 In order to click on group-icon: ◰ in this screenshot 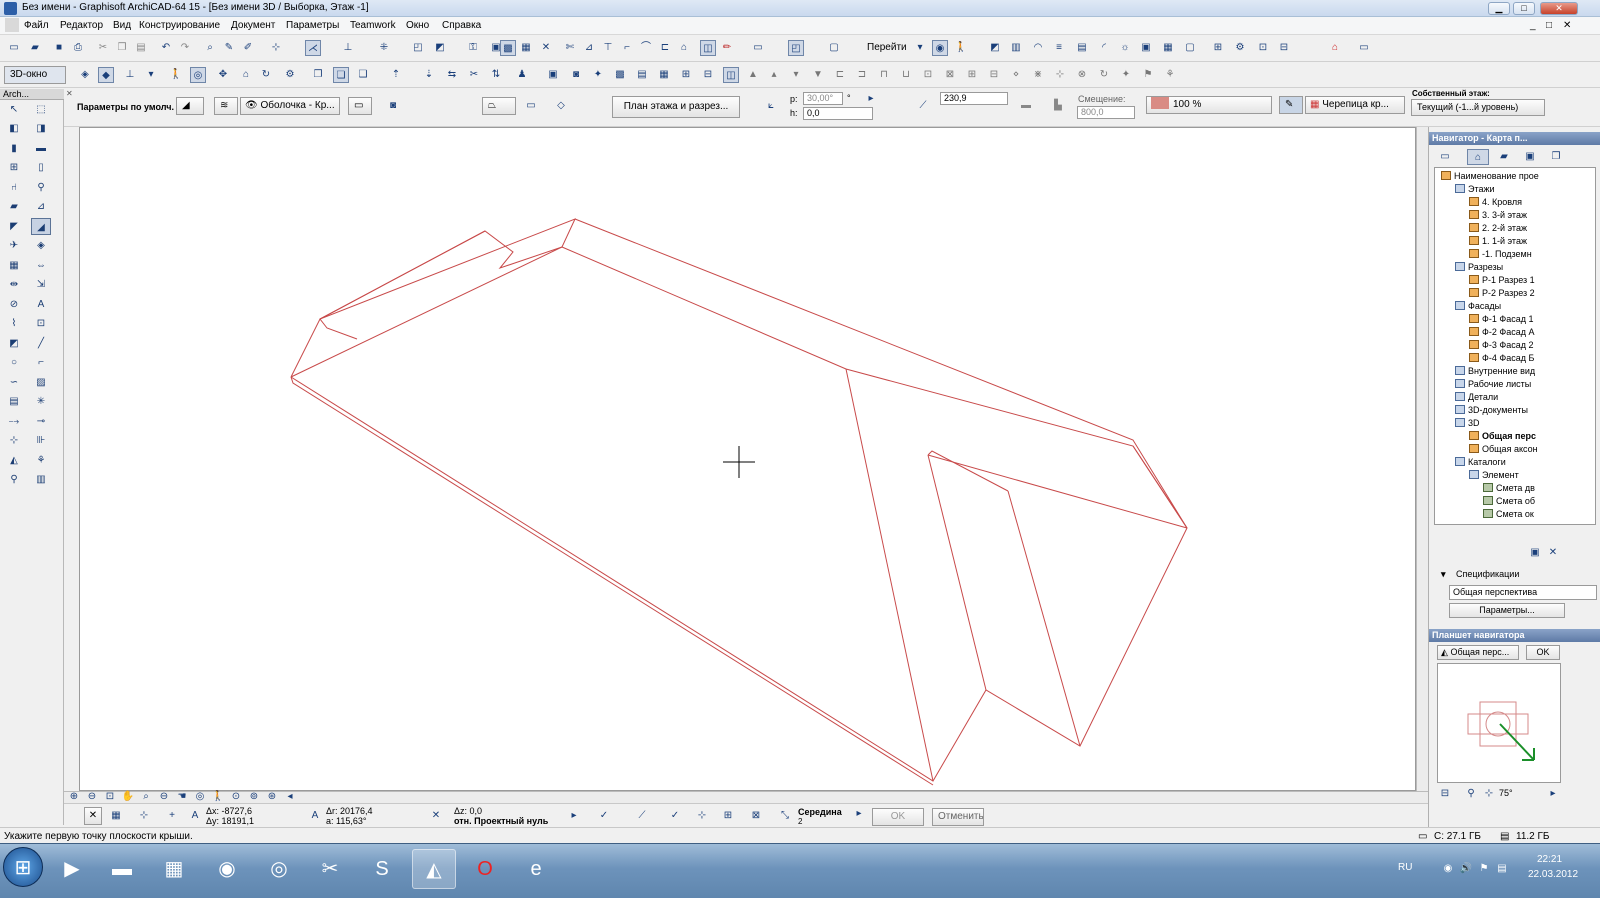, I will do `click(418, 48)`.